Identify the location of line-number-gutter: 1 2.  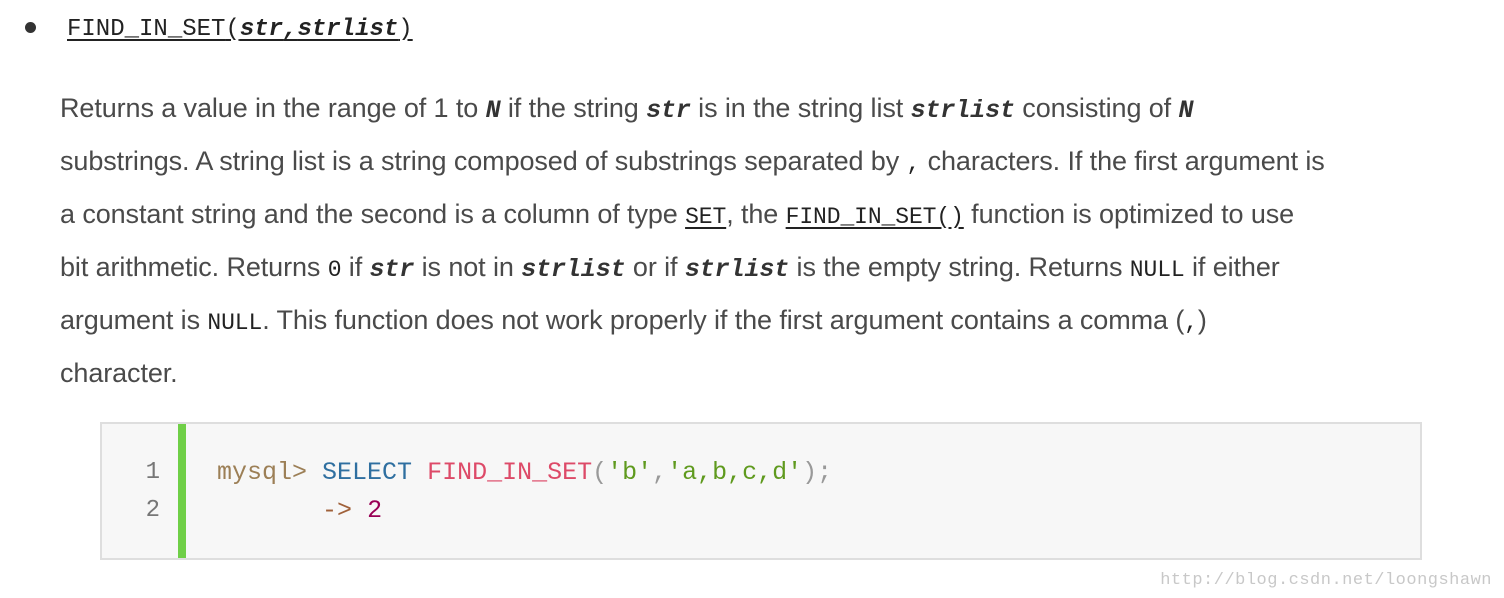
(140, 491).